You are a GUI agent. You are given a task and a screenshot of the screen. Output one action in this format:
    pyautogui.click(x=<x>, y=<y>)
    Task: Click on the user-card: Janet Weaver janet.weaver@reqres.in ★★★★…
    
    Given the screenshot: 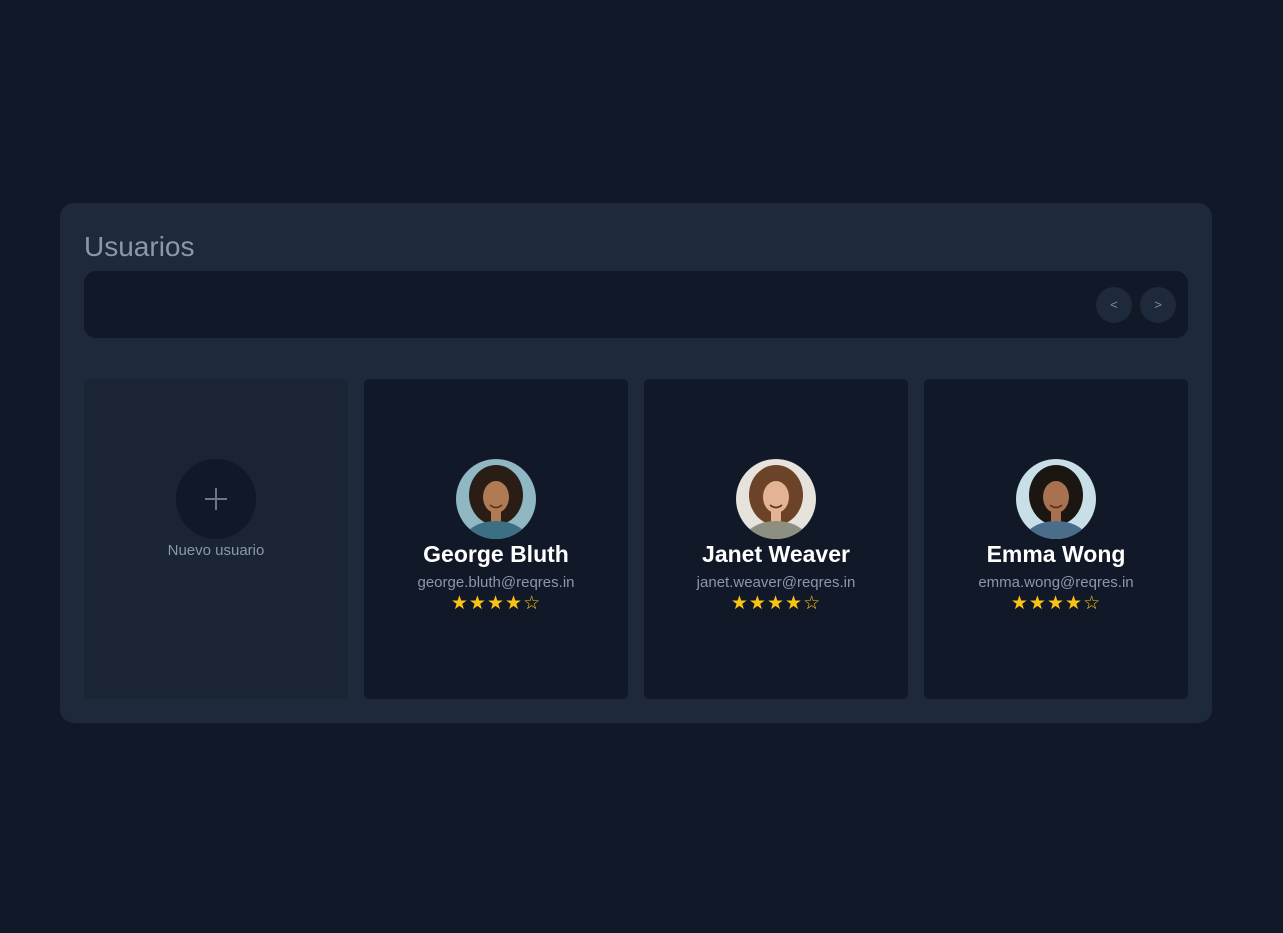 What is the action you would take?
    pyautogui.click(x=776, y=539)
    